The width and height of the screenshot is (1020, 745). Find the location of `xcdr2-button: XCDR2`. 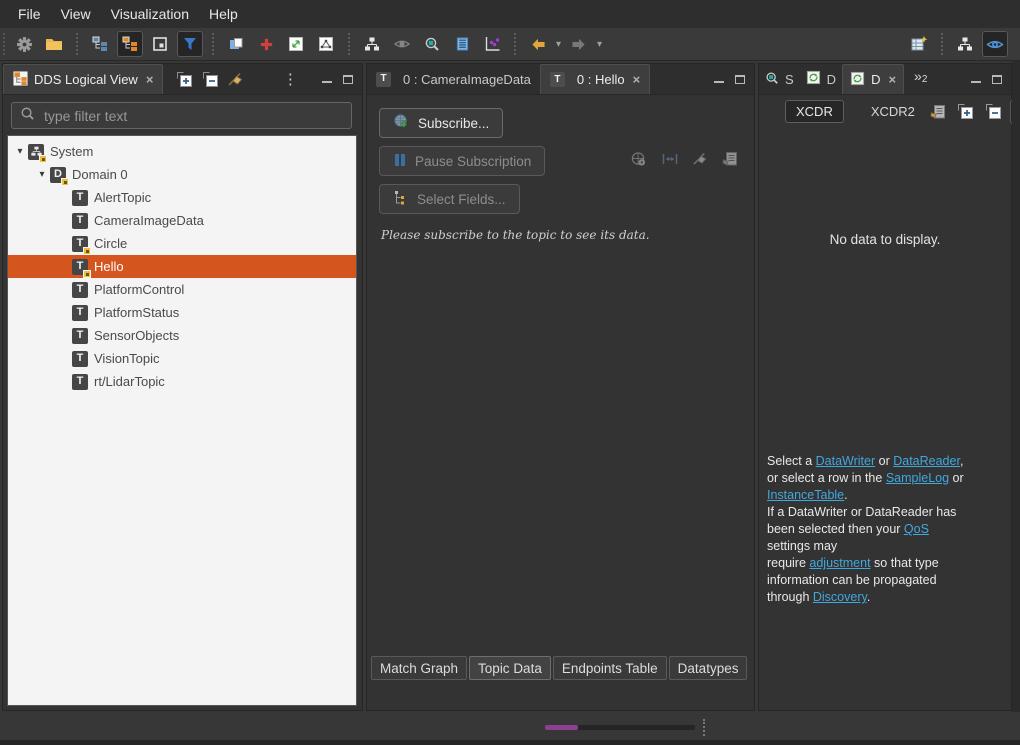

xcdr2-button: XCDR2 is located at coordinates (893, 111).